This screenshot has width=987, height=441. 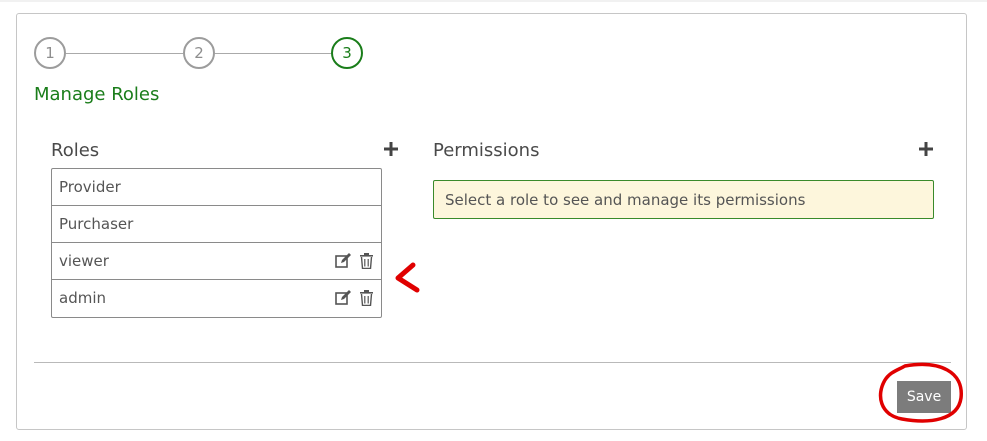 I want to click on roles-heading: Roles, so click(x=75, y=150).